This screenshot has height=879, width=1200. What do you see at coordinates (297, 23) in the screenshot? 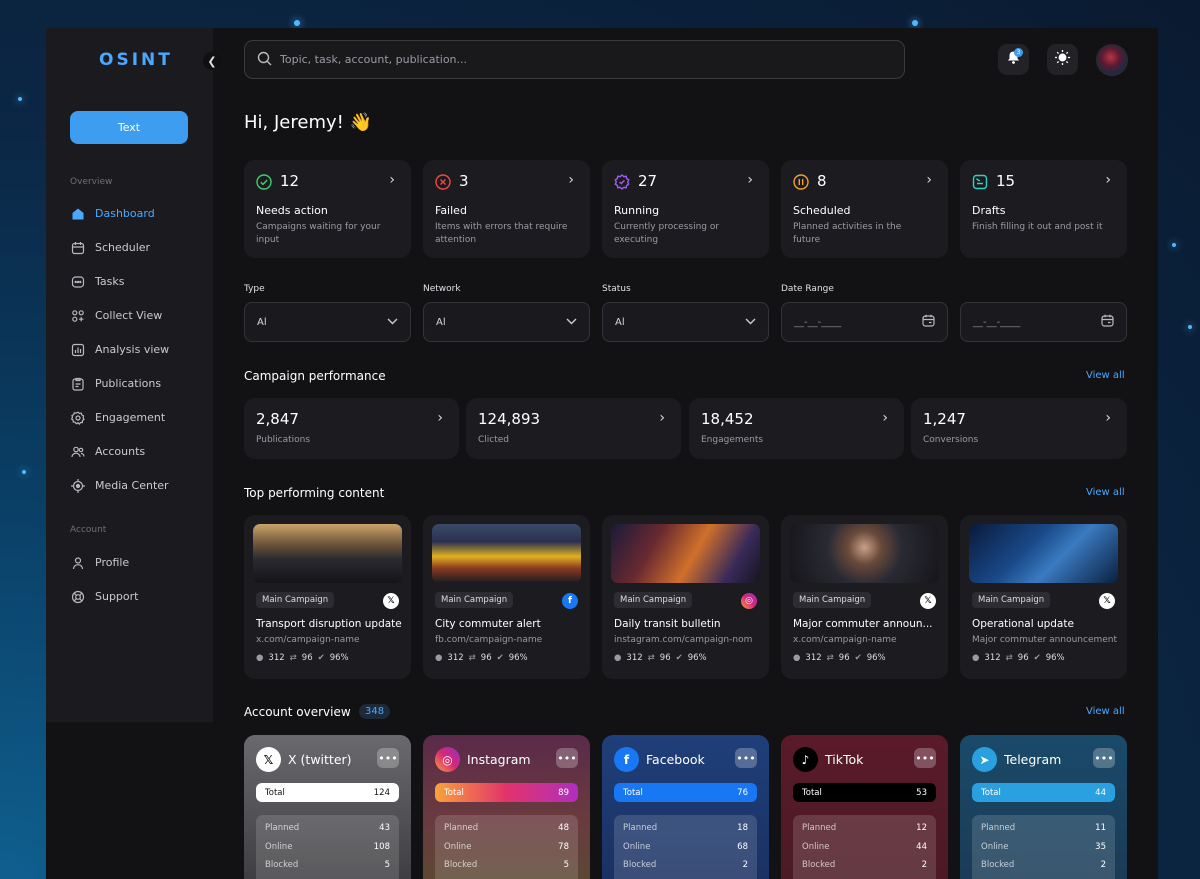
I see `background-sparkle` at bounding box center [297, 23].